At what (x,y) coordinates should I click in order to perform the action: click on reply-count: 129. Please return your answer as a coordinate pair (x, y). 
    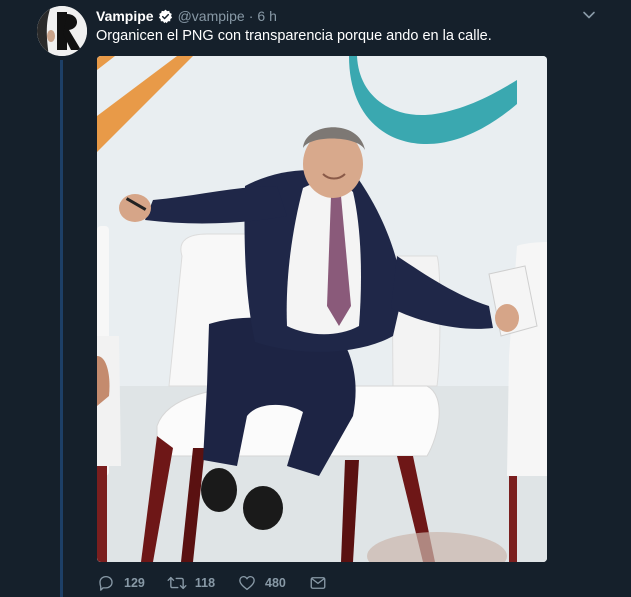
    Looking at the image, I should click on (134, 583).